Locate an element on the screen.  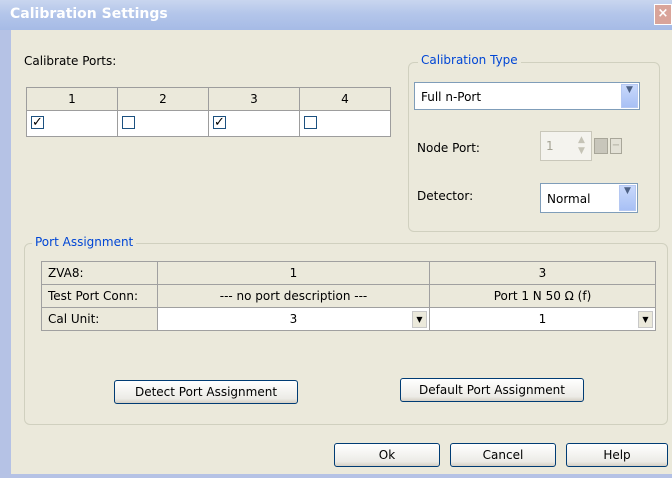
cal-unit-value-1: 3 is located at coordinates (293, 319).